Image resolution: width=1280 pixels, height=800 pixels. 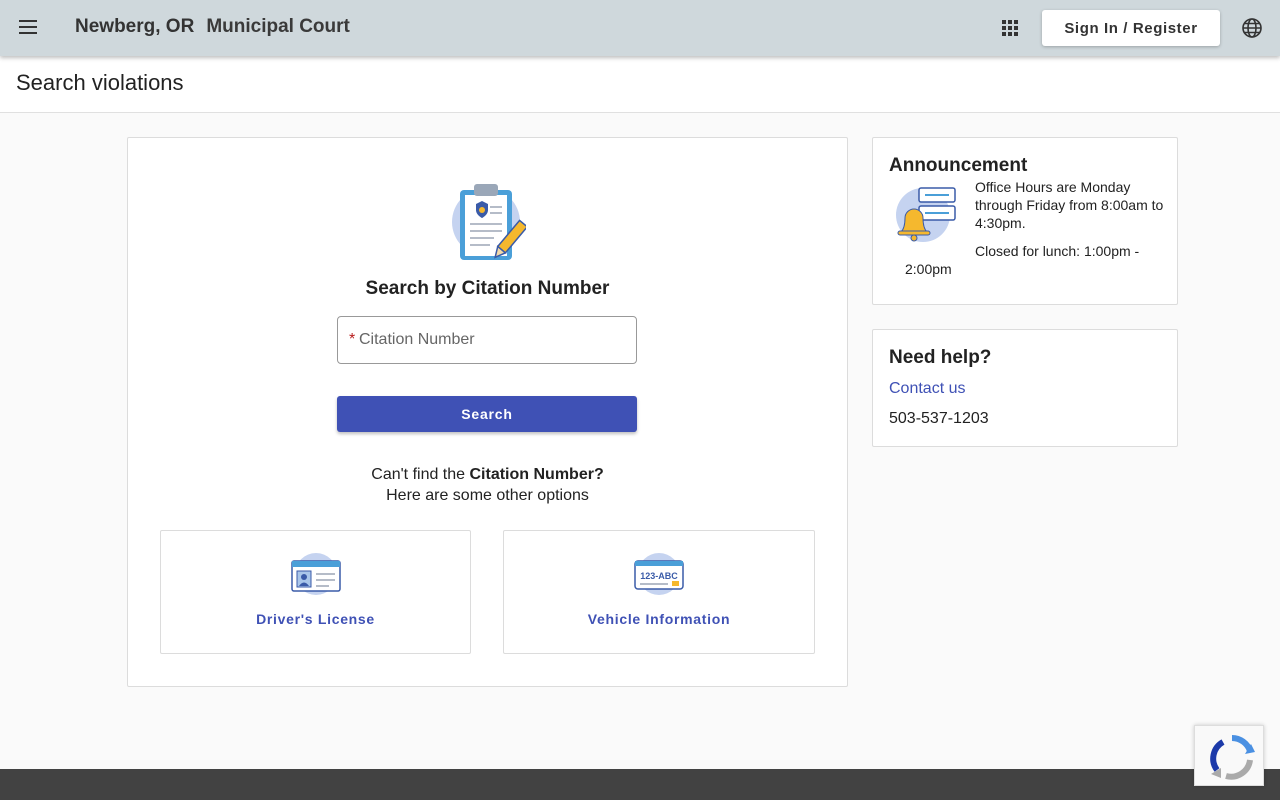 I want to click on city-name: Newberg, OR, so click(x=135, y=26).